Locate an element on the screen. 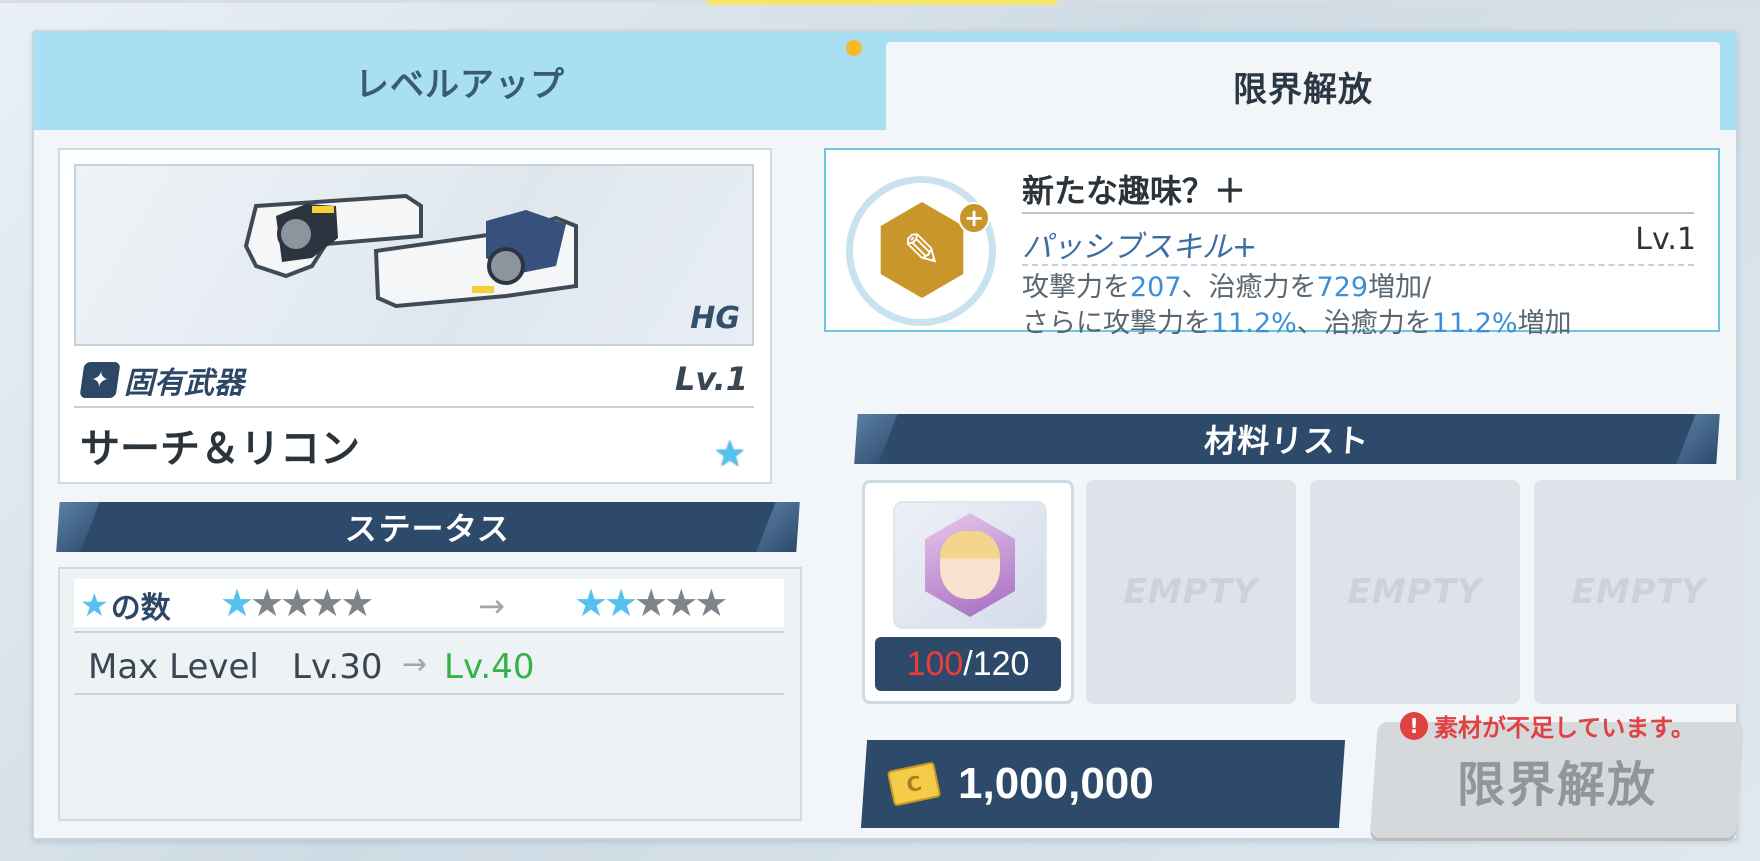 The height and width of the screenshot is (861, 1760). star-count-text: の数 is located at coordinates (140, 608).